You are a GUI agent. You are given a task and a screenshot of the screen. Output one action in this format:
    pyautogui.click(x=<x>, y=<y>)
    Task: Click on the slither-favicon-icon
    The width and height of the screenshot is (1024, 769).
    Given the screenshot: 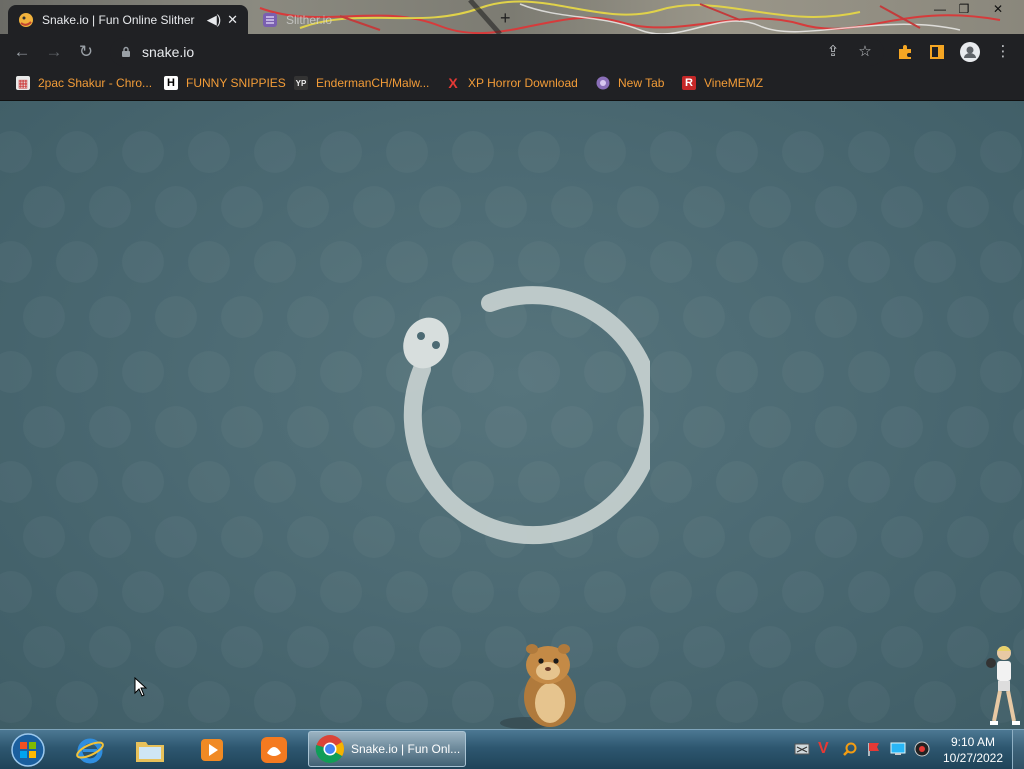 What is the action you would take?
    pyautogui.click(x=270, y=19)
    